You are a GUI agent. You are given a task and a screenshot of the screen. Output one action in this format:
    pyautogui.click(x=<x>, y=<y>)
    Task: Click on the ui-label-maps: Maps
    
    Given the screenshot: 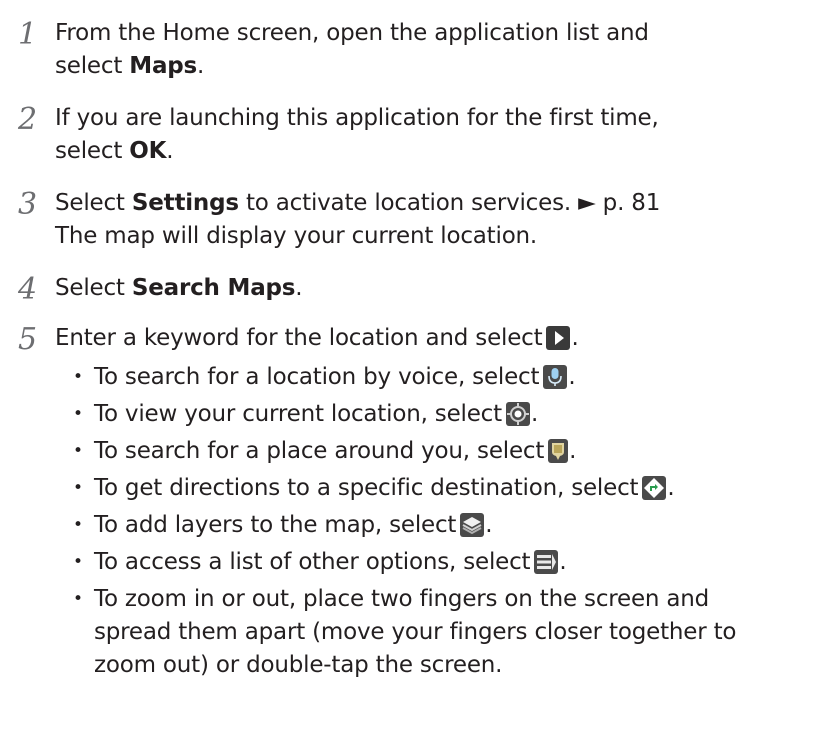 What is the action you would take?
    pyautogui.click(x=163, y=66)
    